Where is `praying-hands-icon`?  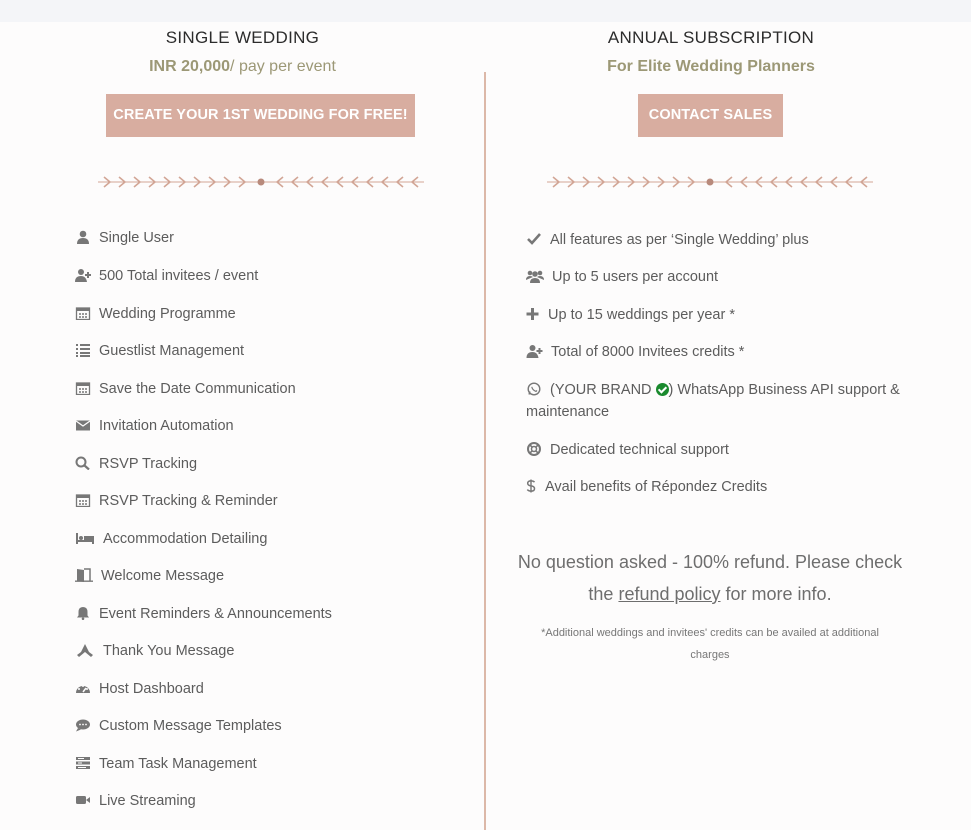
praying-hands-icon is located at coordinates (85, 650).